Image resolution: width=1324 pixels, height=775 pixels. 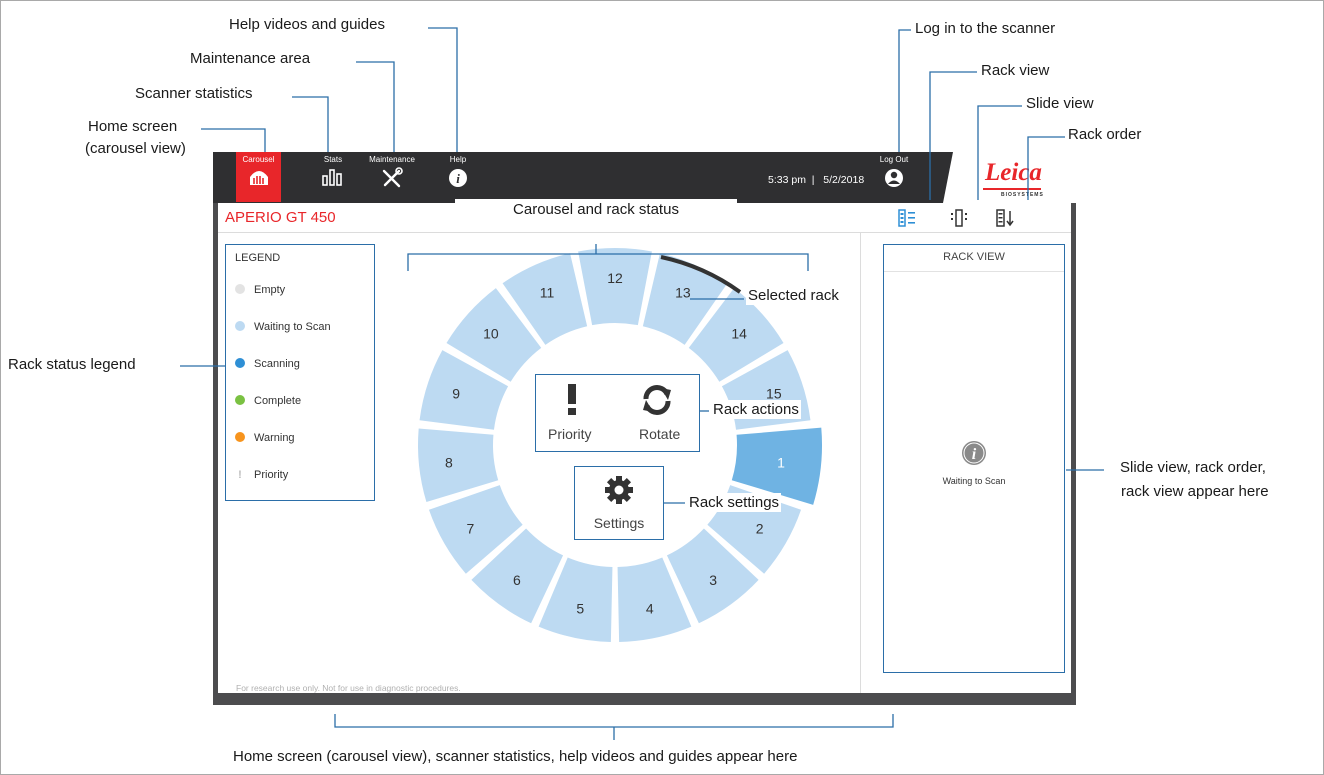 What do you see at coordinates (517, 580) in the screenshot?
I see `rack-label-6: 6` at bounding box center [517, 580].